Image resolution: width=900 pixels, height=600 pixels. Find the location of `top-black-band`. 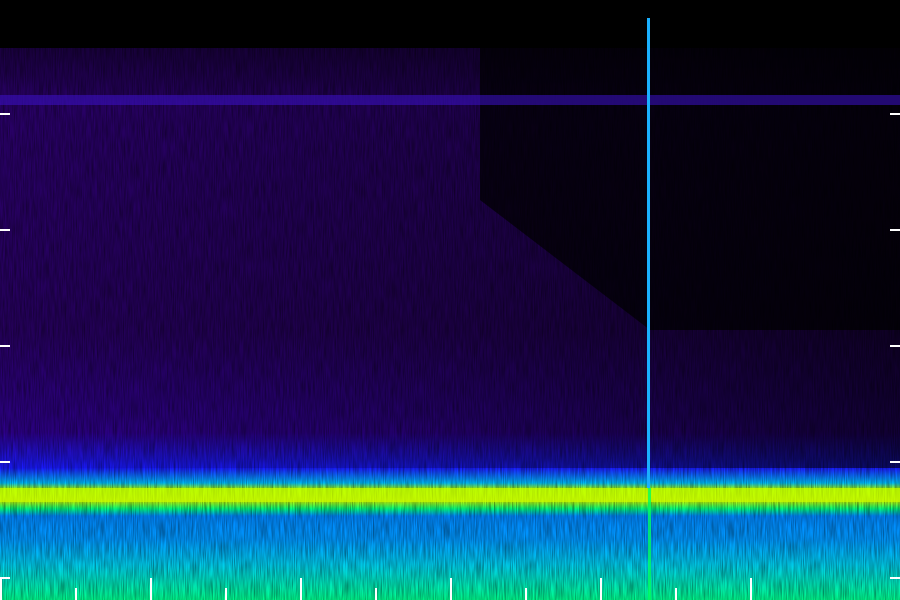

top-black-band is located at coordinates (450, 24).